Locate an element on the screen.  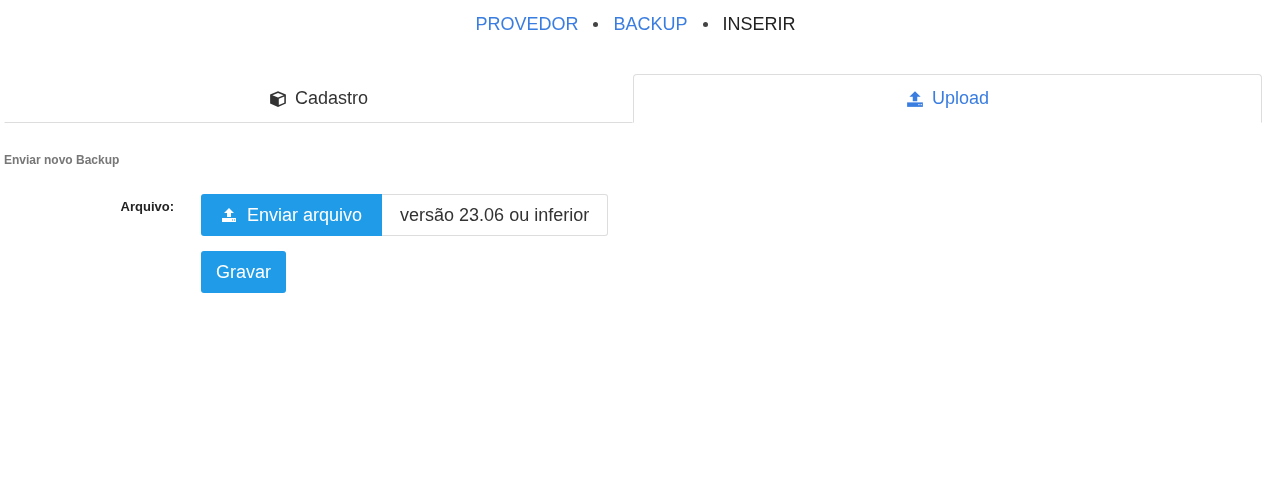
tab: Upload is located at coordinates (947, 98).